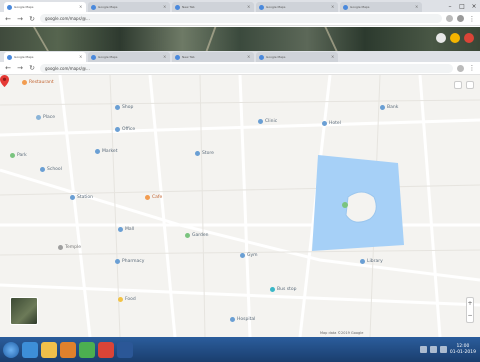 The image size is (480, 362). I want to click on apps-icon, so click(458, 85).